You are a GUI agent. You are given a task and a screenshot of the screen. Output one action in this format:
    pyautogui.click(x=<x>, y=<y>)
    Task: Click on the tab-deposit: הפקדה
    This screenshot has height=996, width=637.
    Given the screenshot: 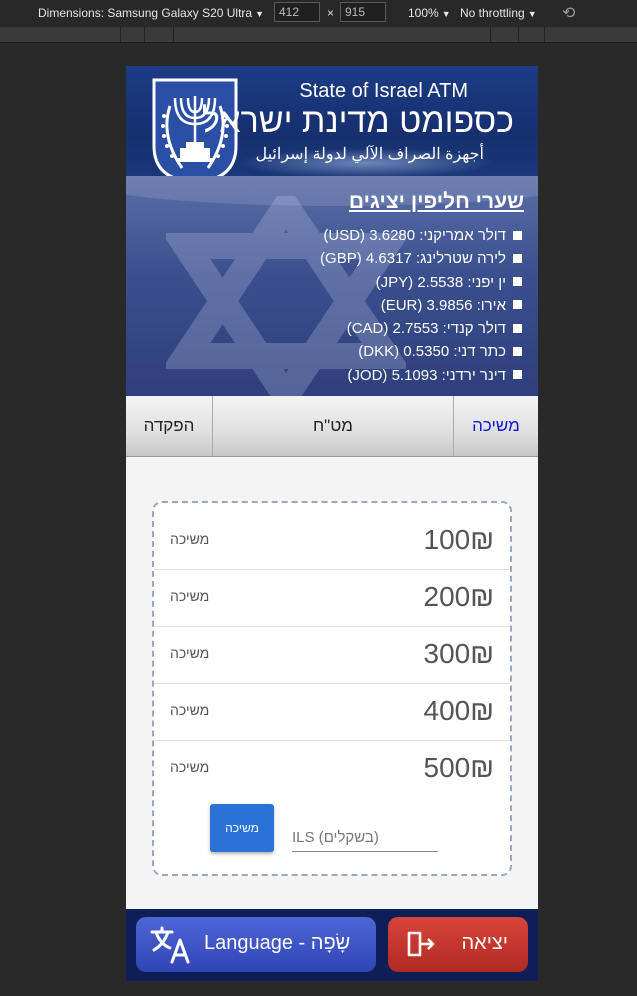 What is the action you would take?
    pyautogui.click(x=169, y=426)
    